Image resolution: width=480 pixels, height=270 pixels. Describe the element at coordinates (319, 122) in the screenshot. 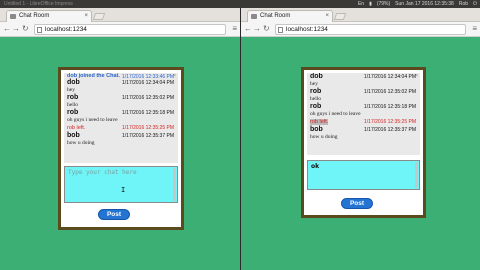

I see `message-user-highlighted: rob left.` at that location.